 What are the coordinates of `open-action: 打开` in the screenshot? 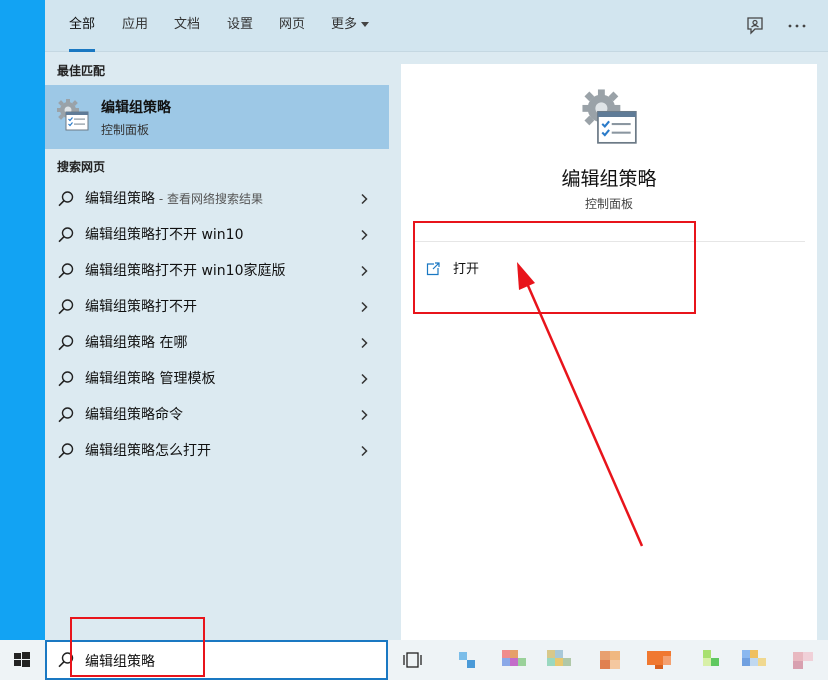 It's located at (503, 270).